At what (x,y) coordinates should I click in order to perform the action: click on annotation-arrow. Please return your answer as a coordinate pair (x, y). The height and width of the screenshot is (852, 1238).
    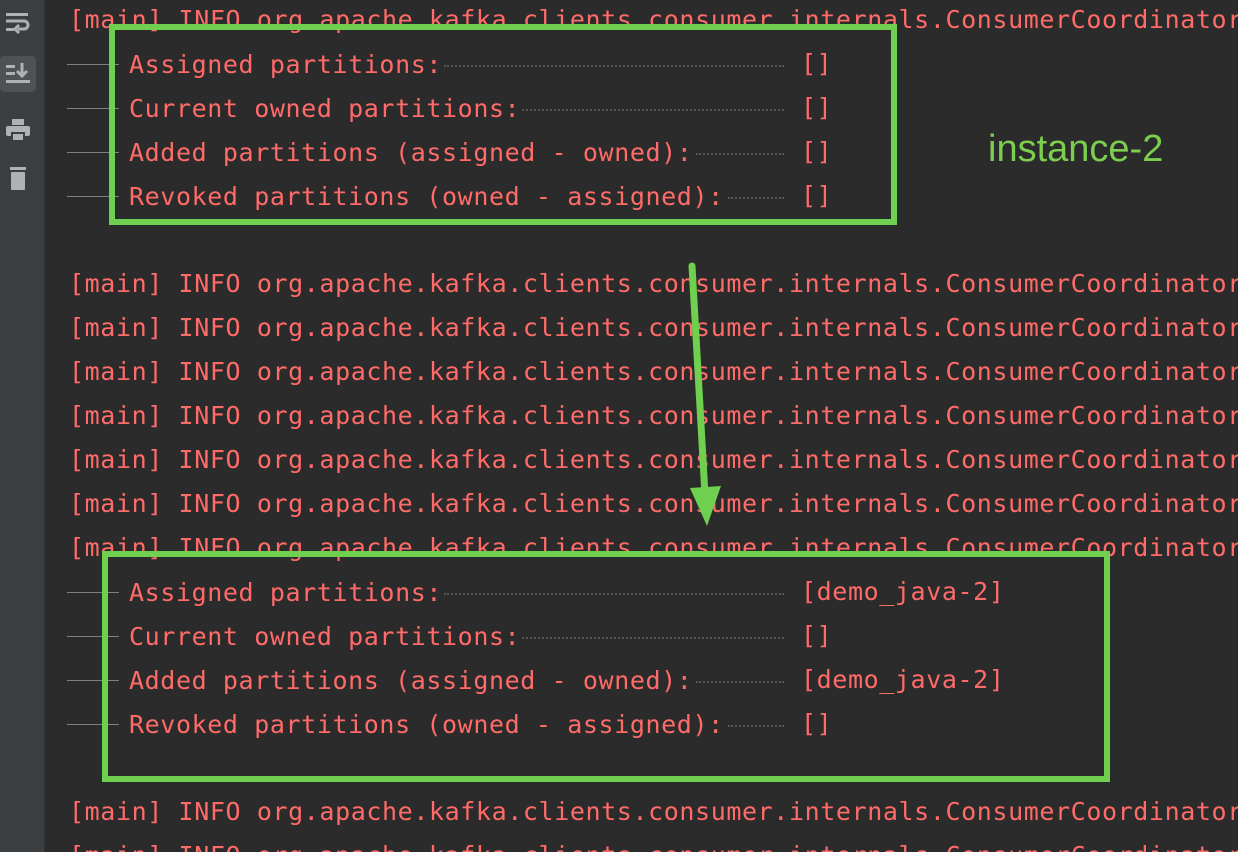
    Looking at the image, I should click on (704, 394).